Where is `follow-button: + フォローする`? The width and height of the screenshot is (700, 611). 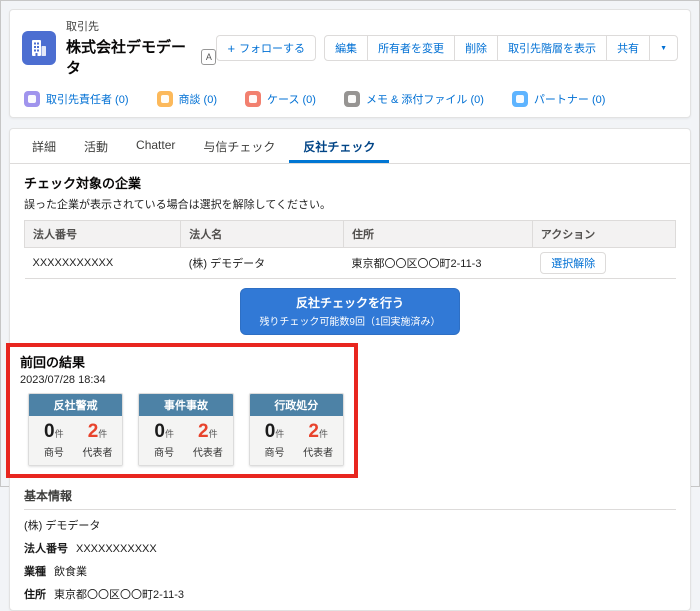
follow-button: + フォローする is located at coordinates (266, 48).